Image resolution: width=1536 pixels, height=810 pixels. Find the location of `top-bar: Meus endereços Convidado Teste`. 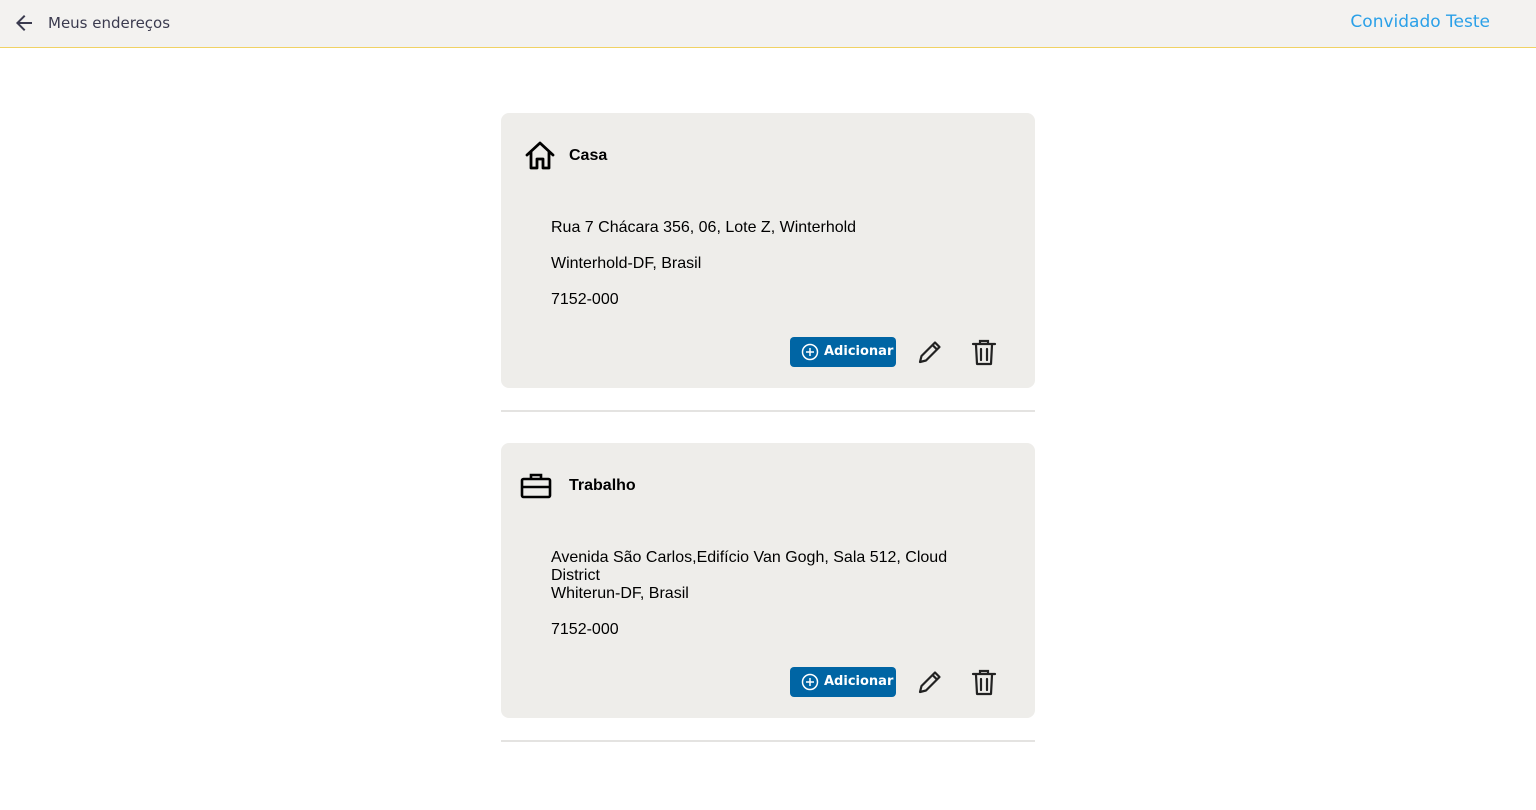

top-bar: Meus endereços Convidado Teste is located at coordinates (768, 24).